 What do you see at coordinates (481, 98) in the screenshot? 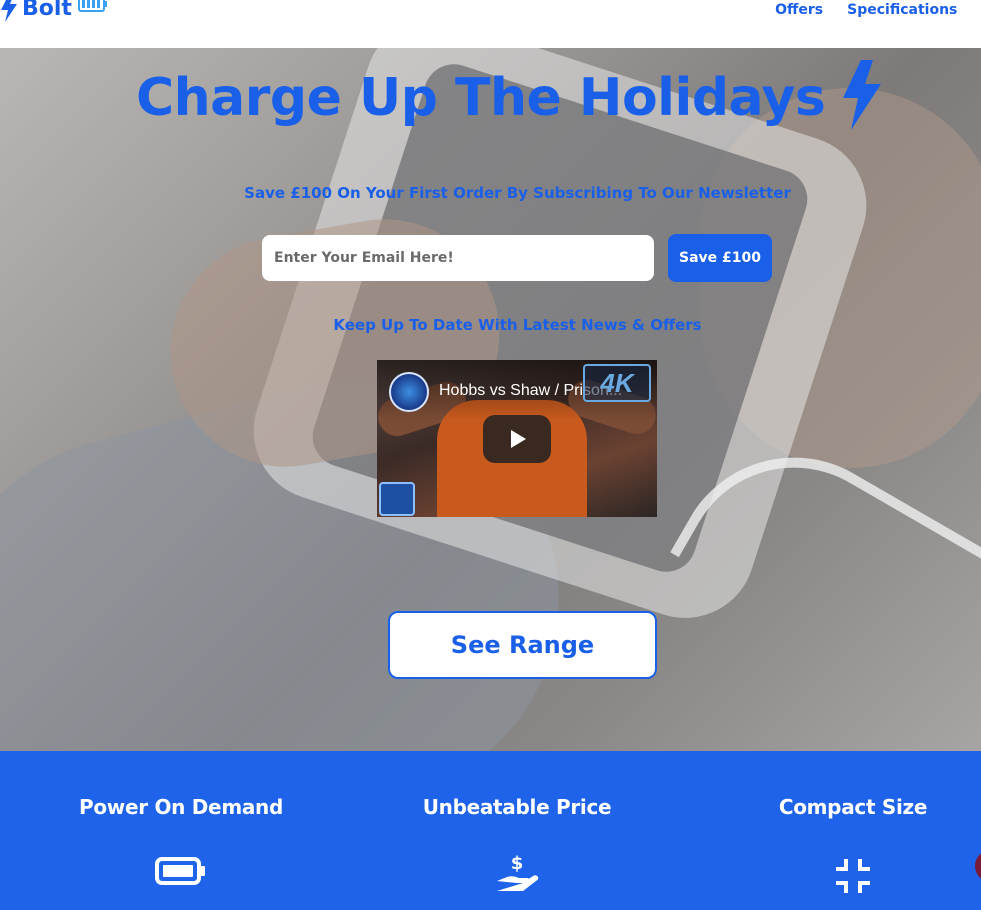
I see `hero-title-text: Charge Up The Holidays` at bounding box center [481, 98].